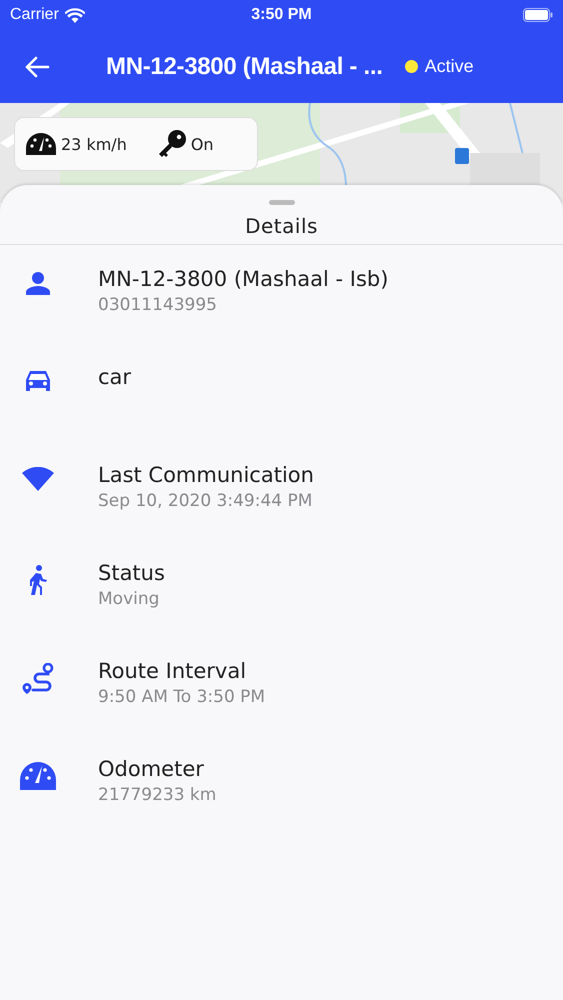 The width and height of the screenshot is (563, 1000). What do you see at coordinates (243, 279) in the screenshot?
I see `detail-title: MN-12-3800 (Mashaal - Isb)` at bounding box center [243, 279].